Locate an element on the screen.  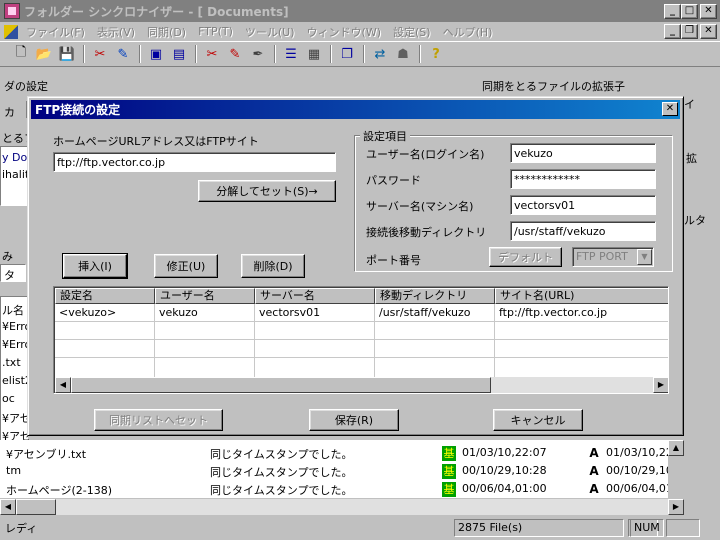
port-select-value: FTP PORT is located at coordinates (602, 256).